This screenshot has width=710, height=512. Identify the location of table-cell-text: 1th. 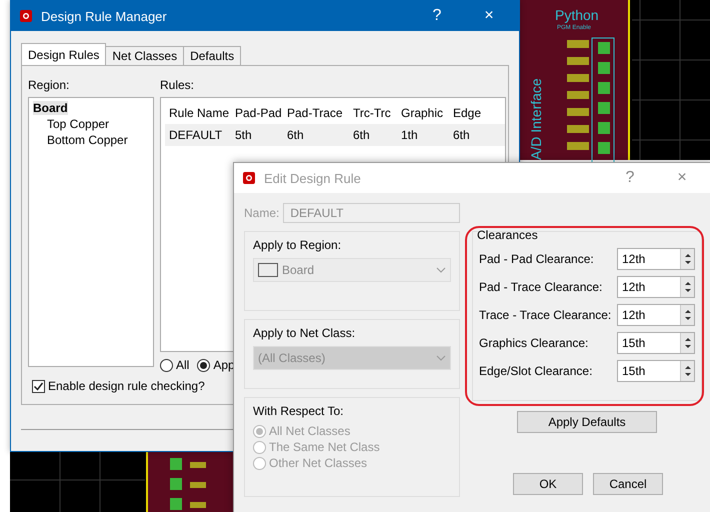
(409, 135).